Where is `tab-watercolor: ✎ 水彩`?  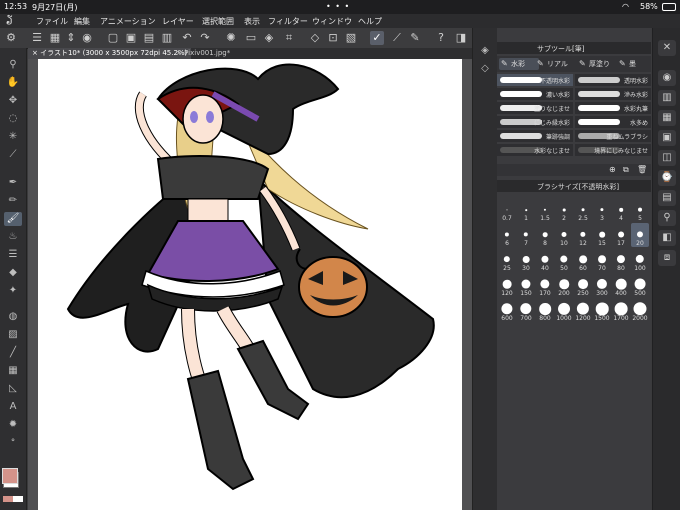 tab-watercolor: ✎ 水彩 is located at coordinates (519, 64).